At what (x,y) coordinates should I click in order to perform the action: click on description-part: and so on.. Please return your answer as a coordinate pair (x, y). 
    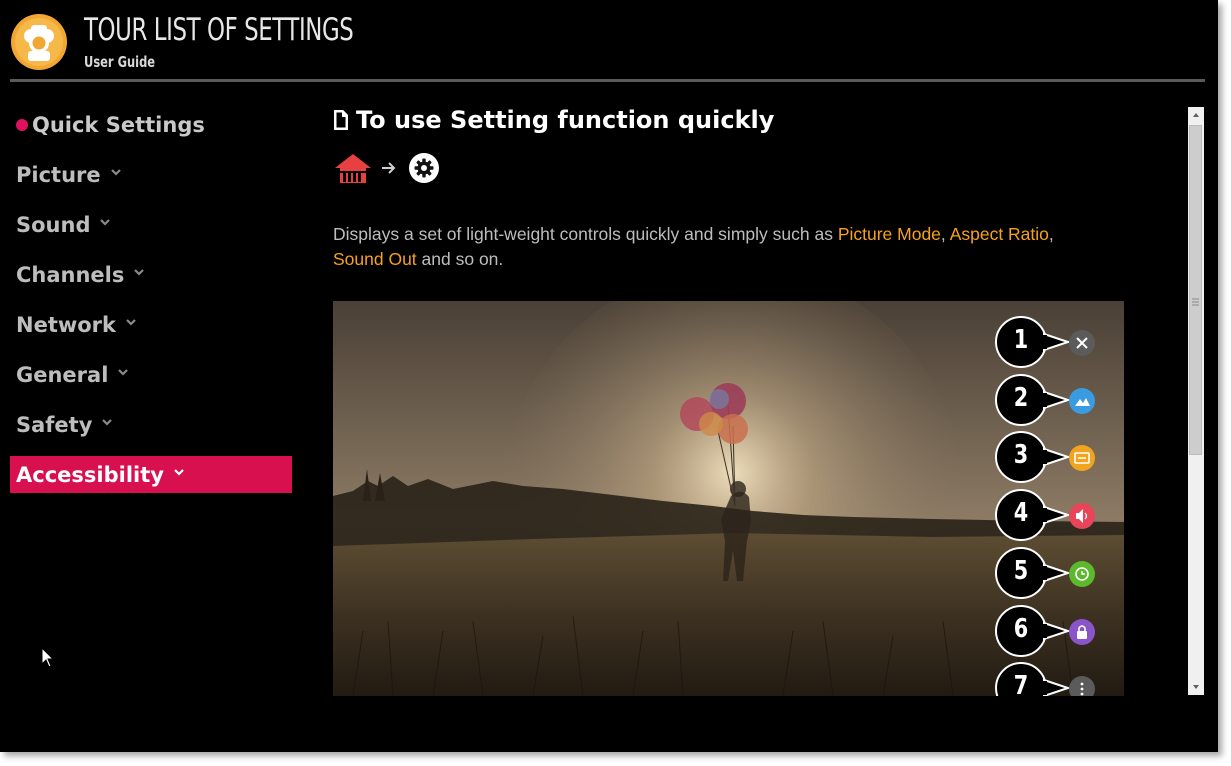
    Looking at the image, I should click on (460, 259).